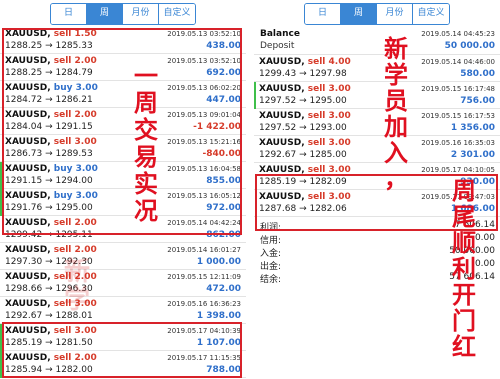 This screenshot has width=500, height=379. What do you see at coordinates (63, 88) in the screenshot?
I see `trade-side: buy` at bounding box center [63, 88].